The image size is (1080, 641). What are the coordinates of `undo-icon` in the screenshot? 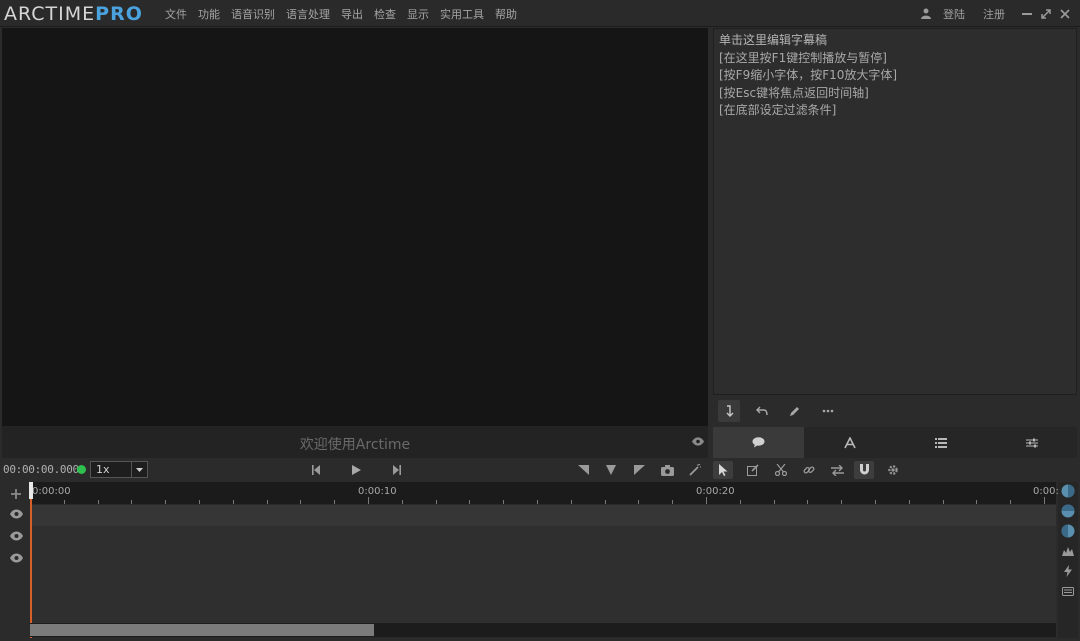 It's located at (762, 411).